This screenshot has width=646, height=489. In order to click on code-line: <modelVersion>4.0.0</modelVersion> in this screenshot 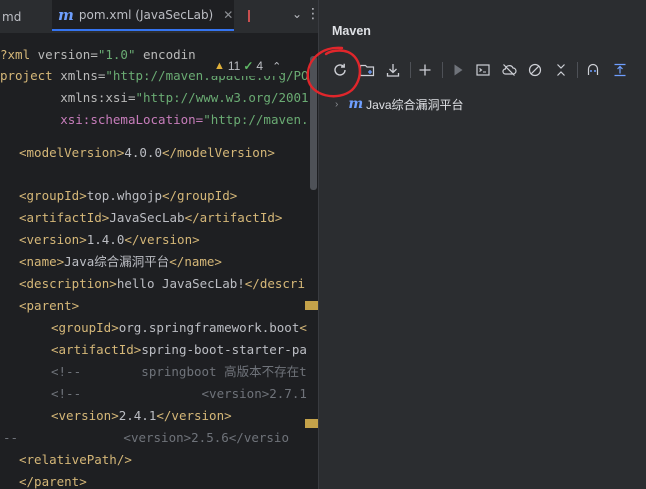, I will do `click(147, 152)`.